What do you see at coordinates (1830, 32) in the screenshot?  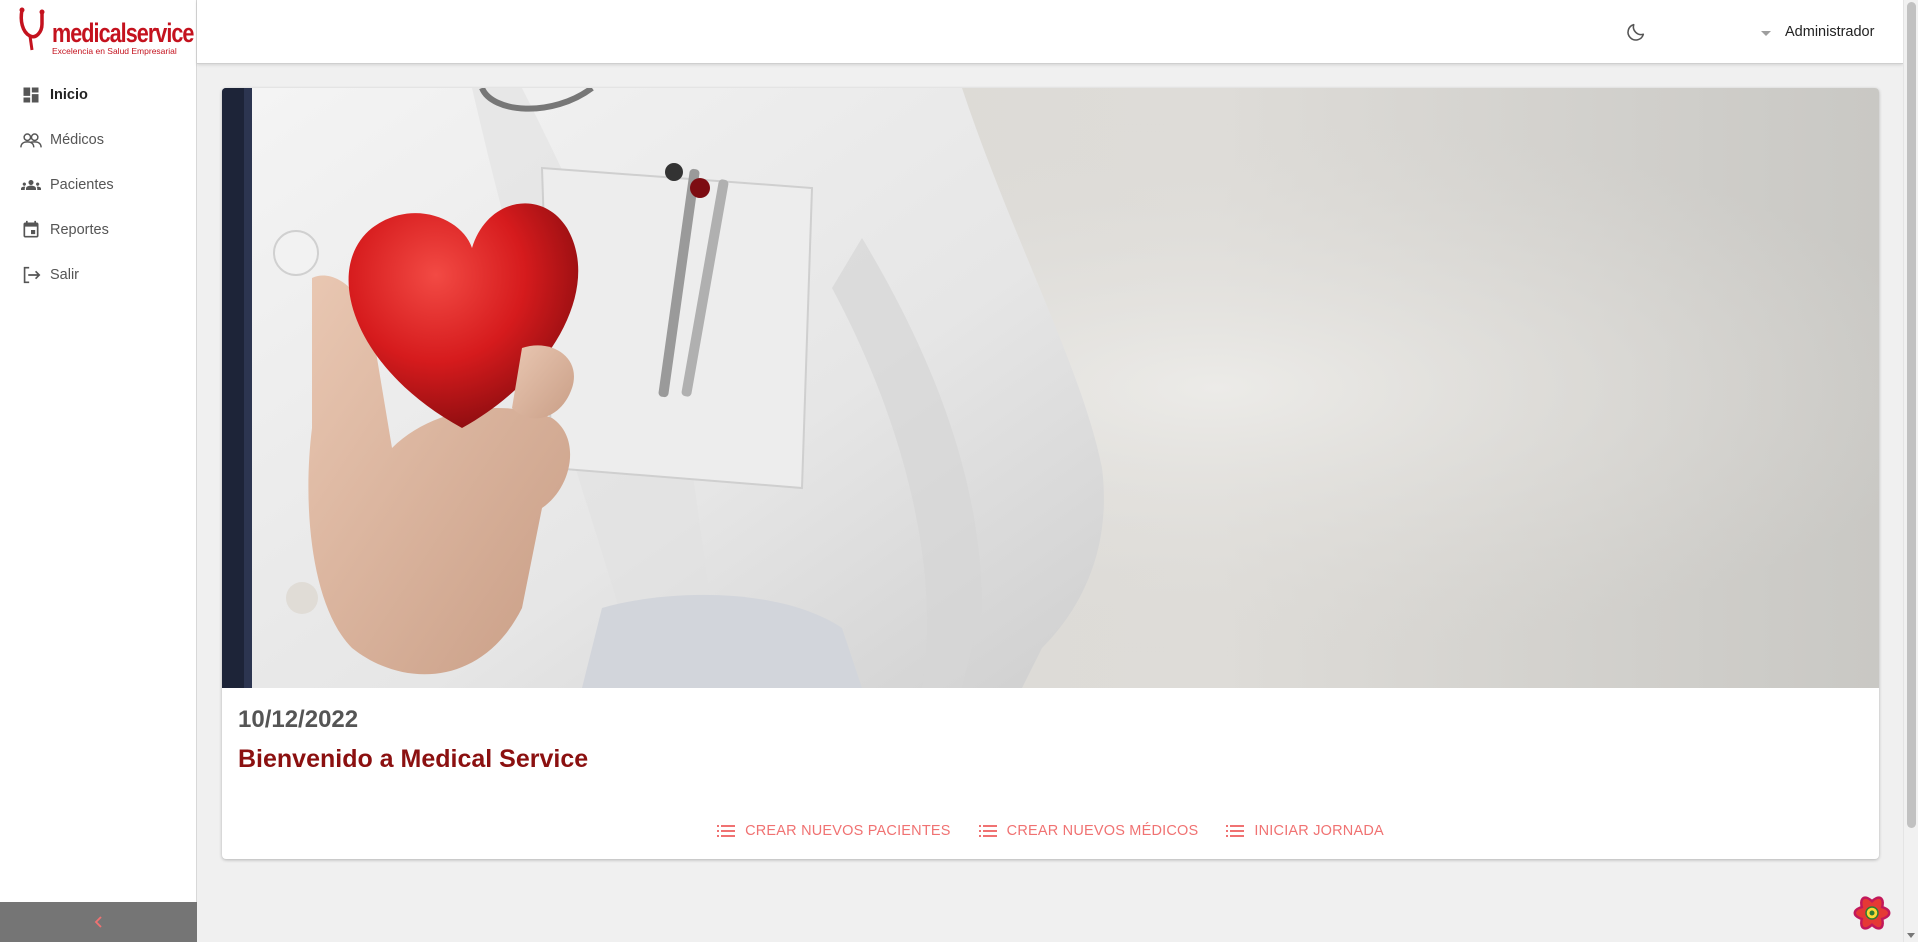 I see `user-name: Administrador` at bounding box center [1830, 32].